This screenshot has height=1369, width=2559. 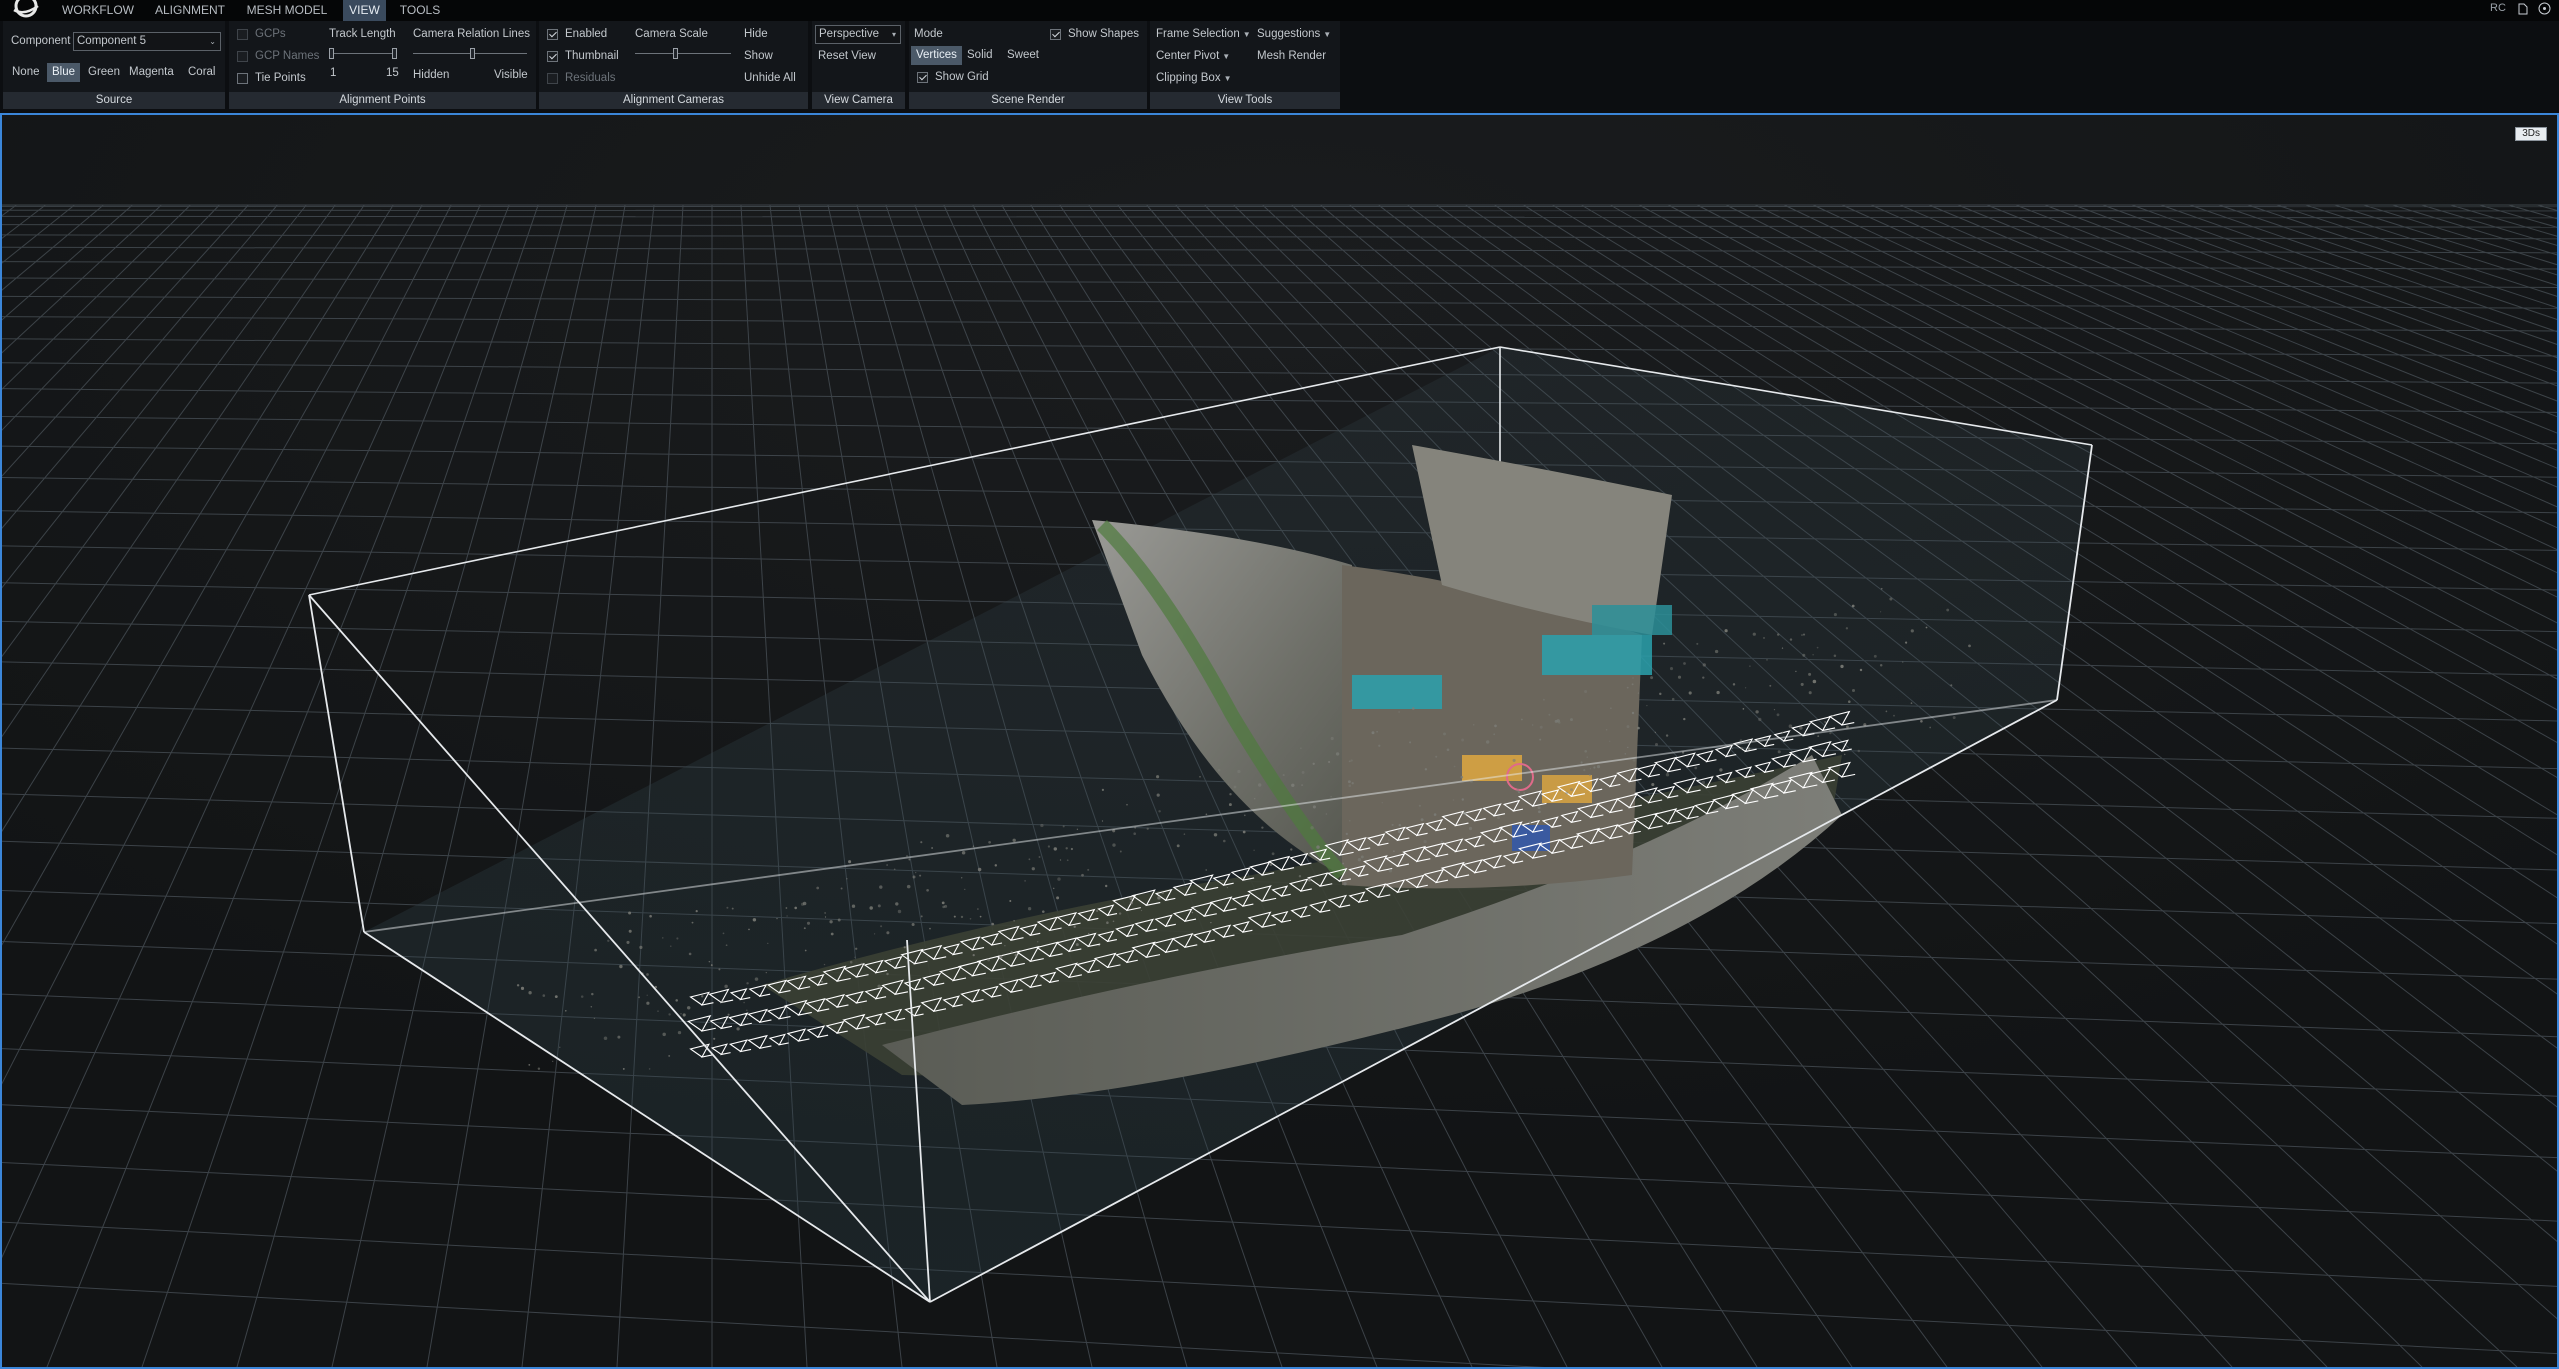 I want to click on tab-view: VIEW, so click(x=364, y=10).